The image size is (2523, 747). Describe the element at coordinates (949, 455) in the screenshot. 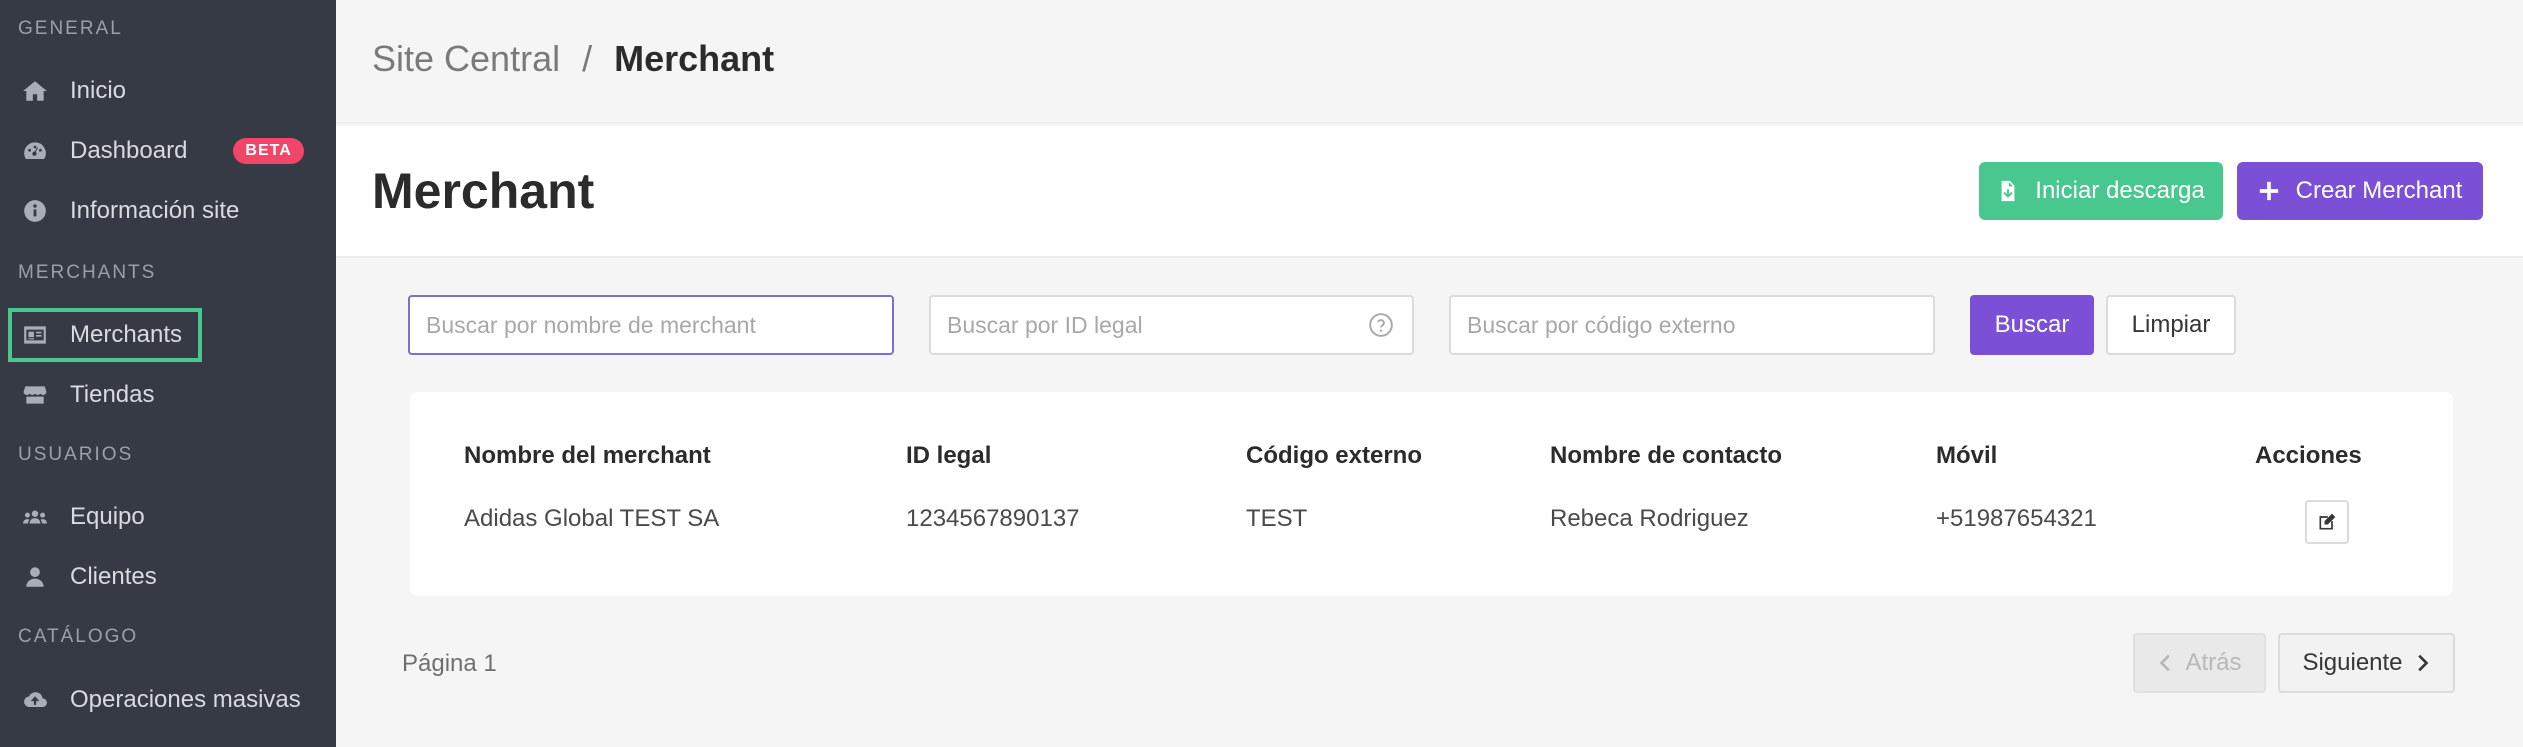

I see `column-header-legal-id: ID legal` at that location.